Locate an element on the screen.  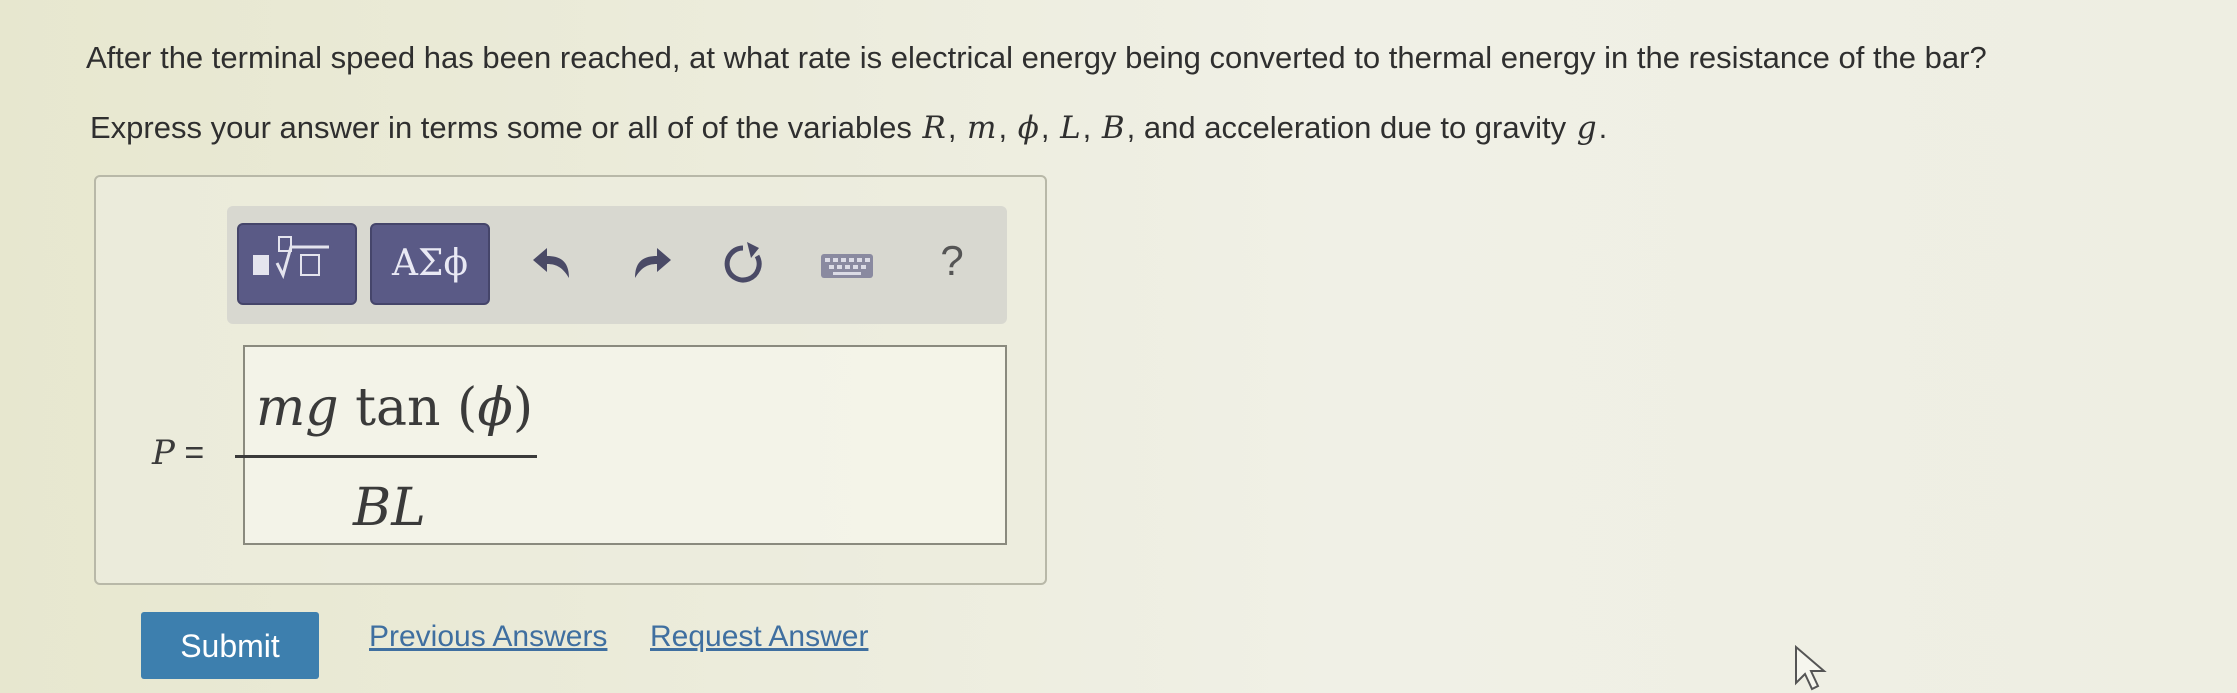
reset-icon is located at coordinates (743, 264).